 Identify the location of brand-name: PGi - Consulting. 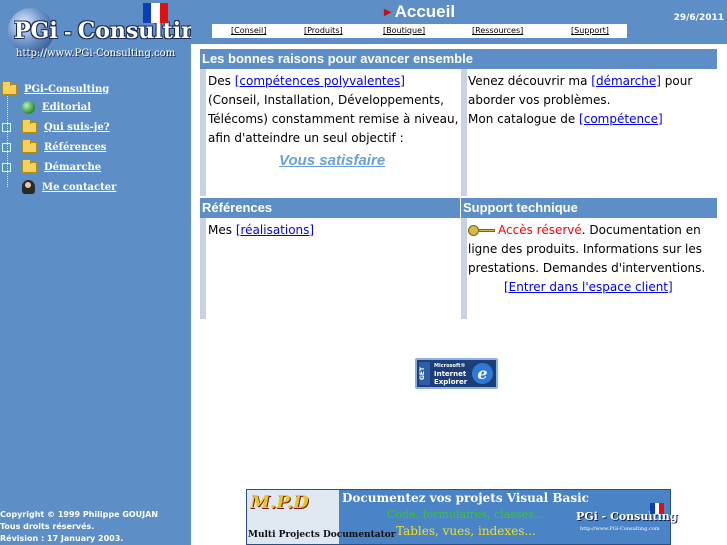
(113, 31).